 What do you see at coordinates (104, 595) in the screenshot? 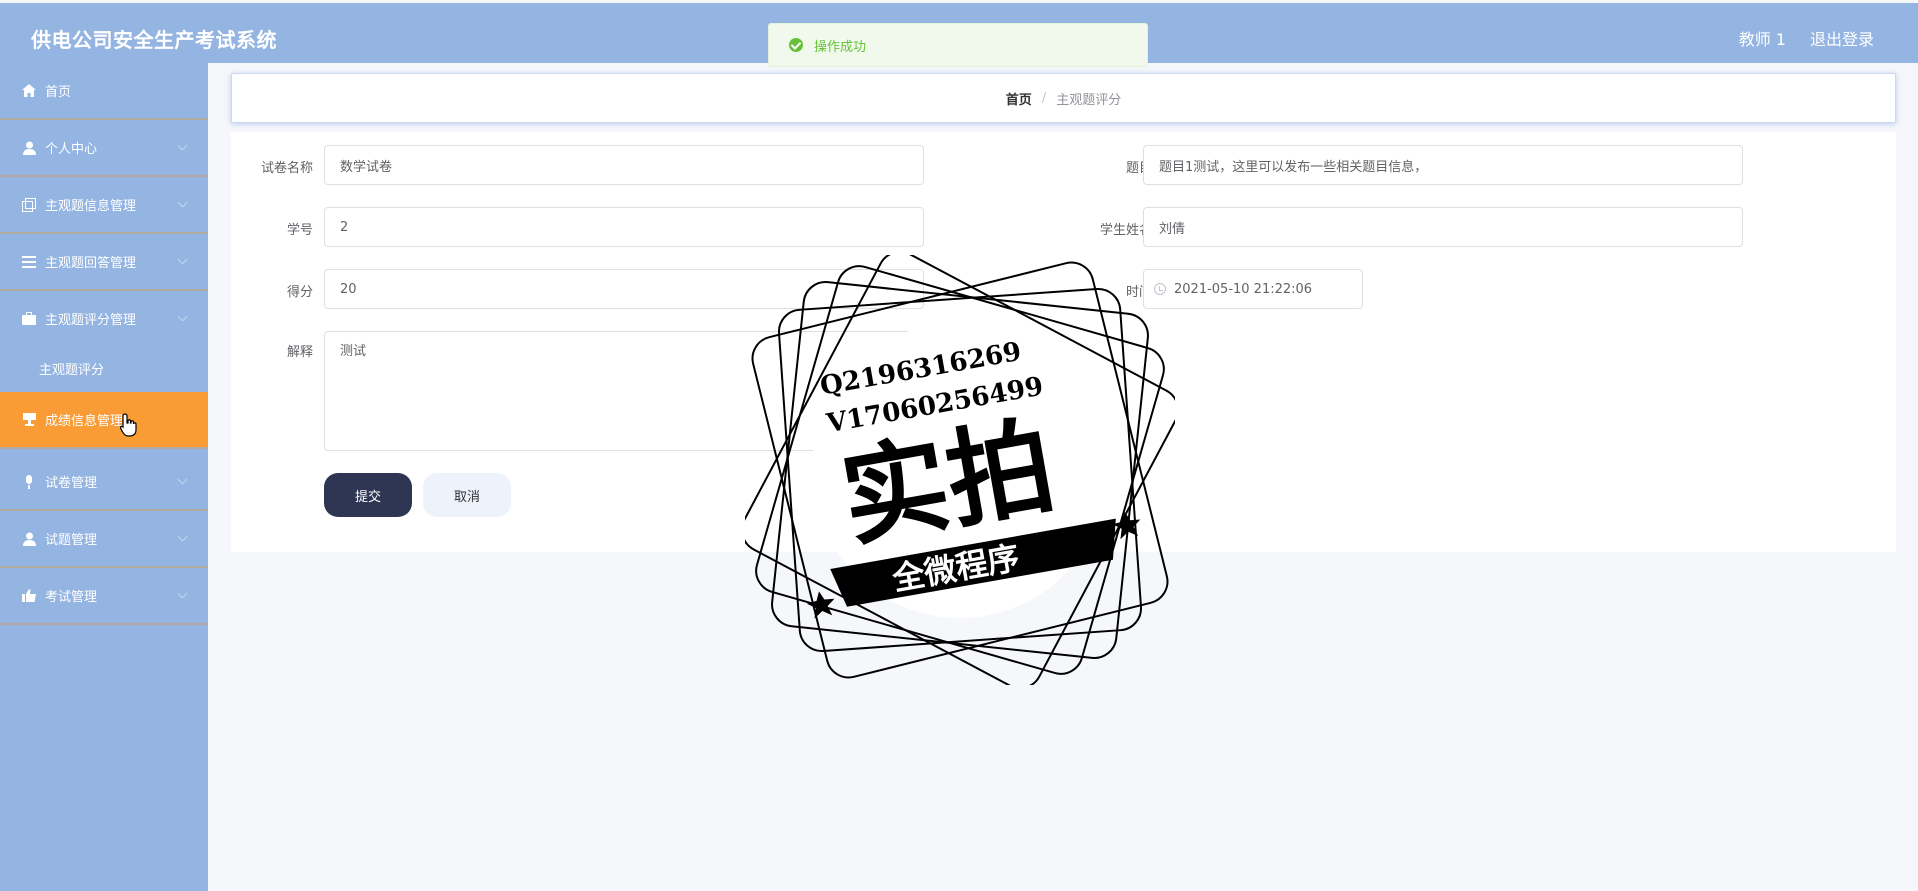
I see `sidebar-item-exams: 考试管理` at bounding box center [104, 595].